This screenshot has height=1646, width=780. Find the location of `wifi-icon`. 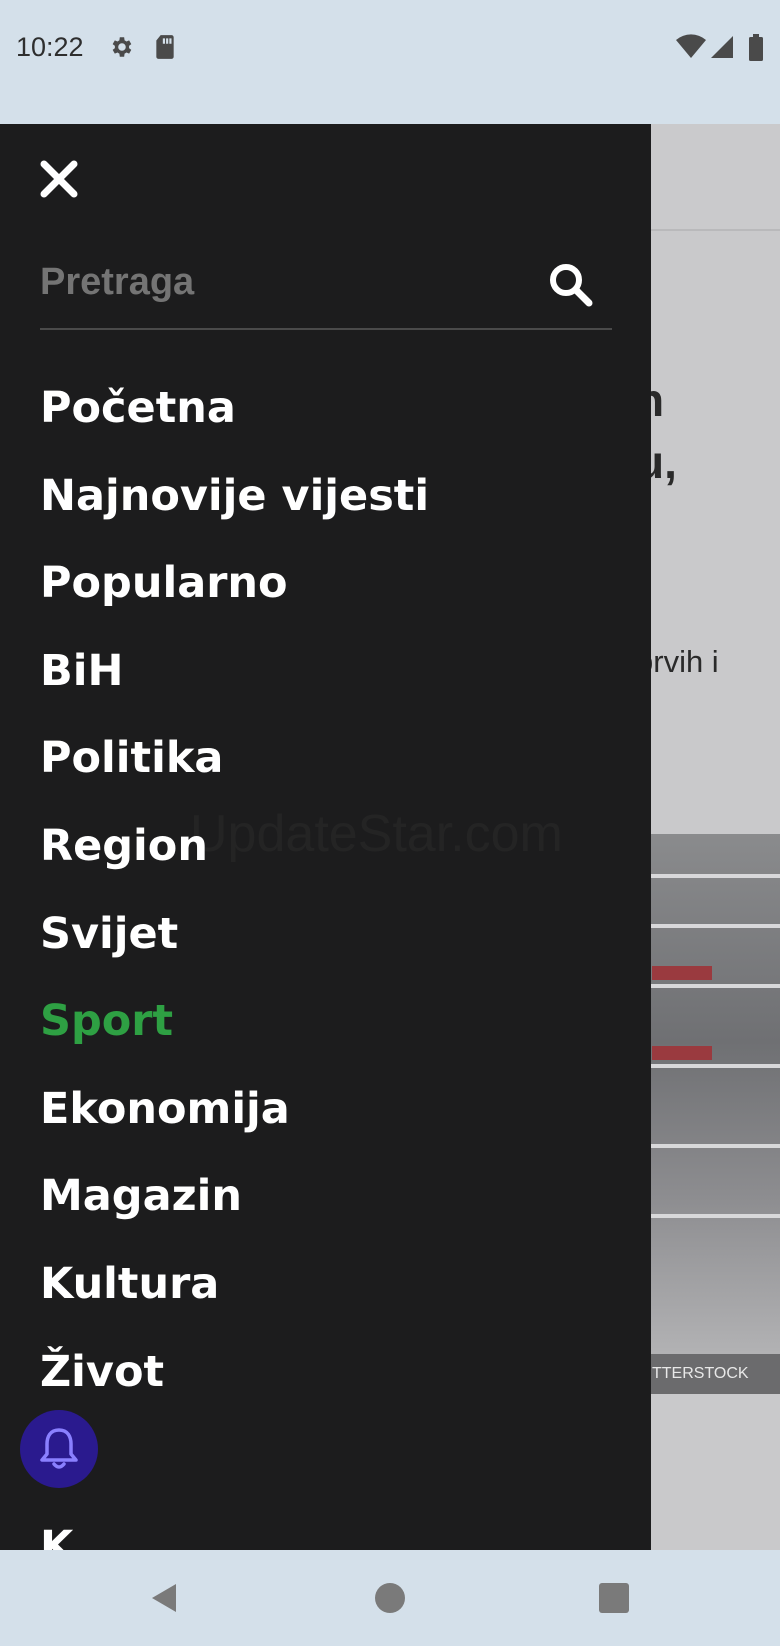

wifi-icon is located at coordinates (691, 46).